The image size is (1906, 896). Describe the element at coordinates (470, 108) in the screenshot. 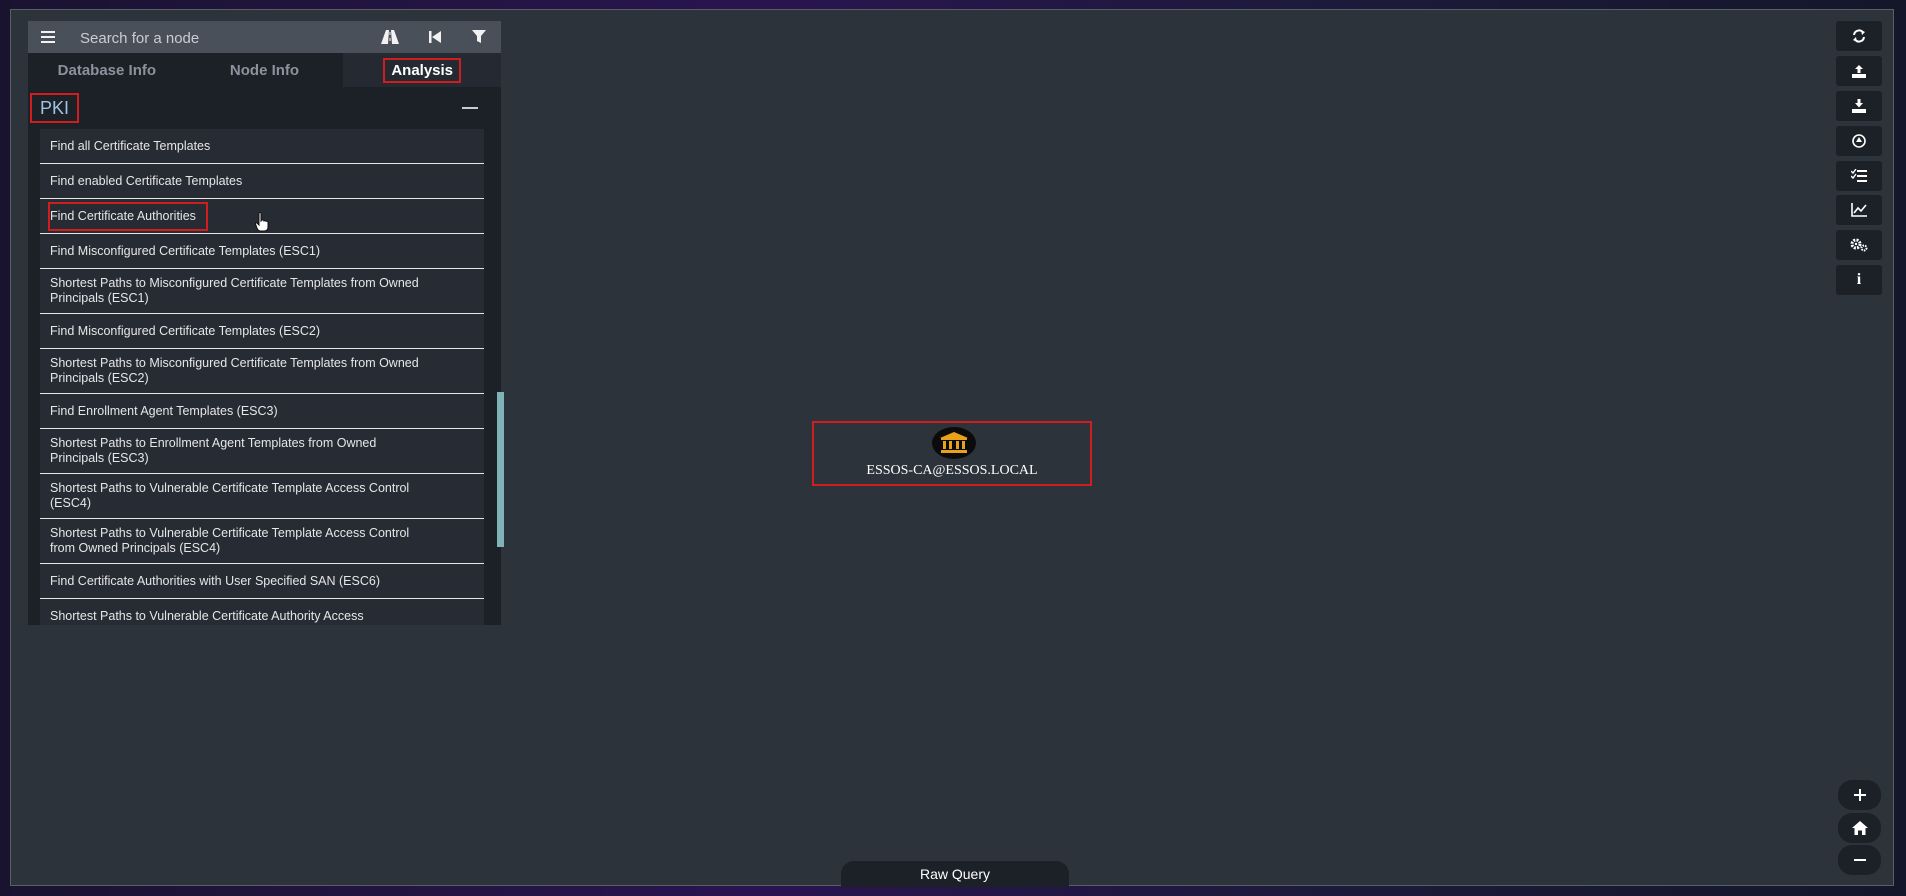

I see `collapse-icon` at that location.